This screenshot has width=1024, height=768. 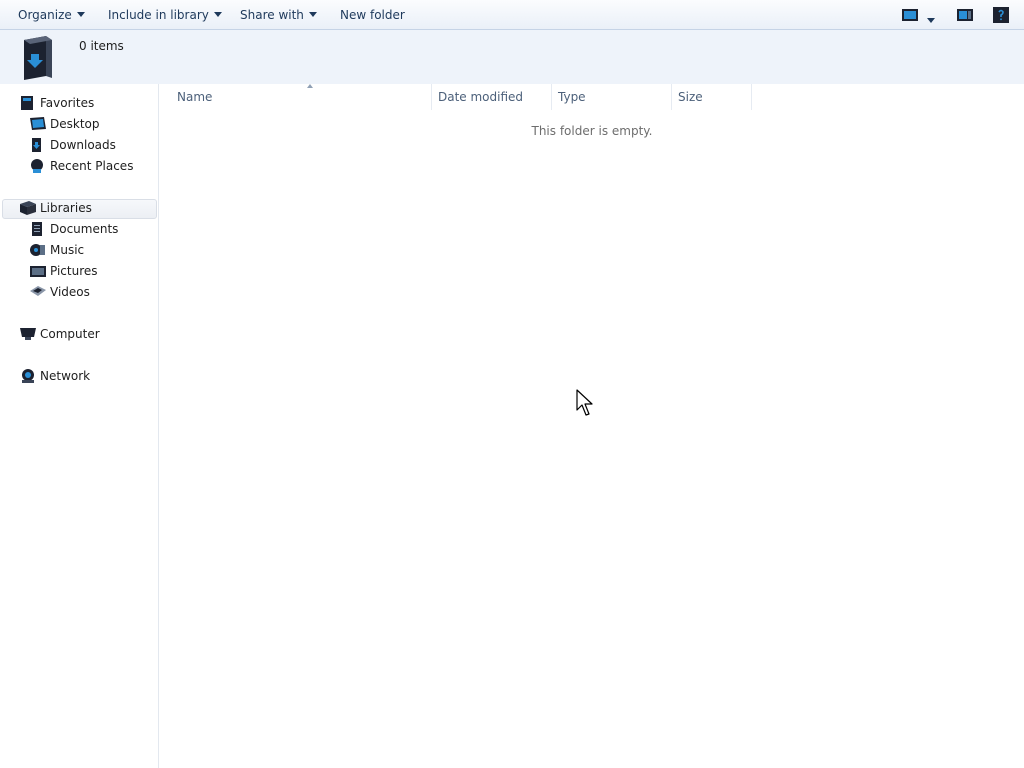 I want to click on column-header-label: Type, so click(x=572, y=97).